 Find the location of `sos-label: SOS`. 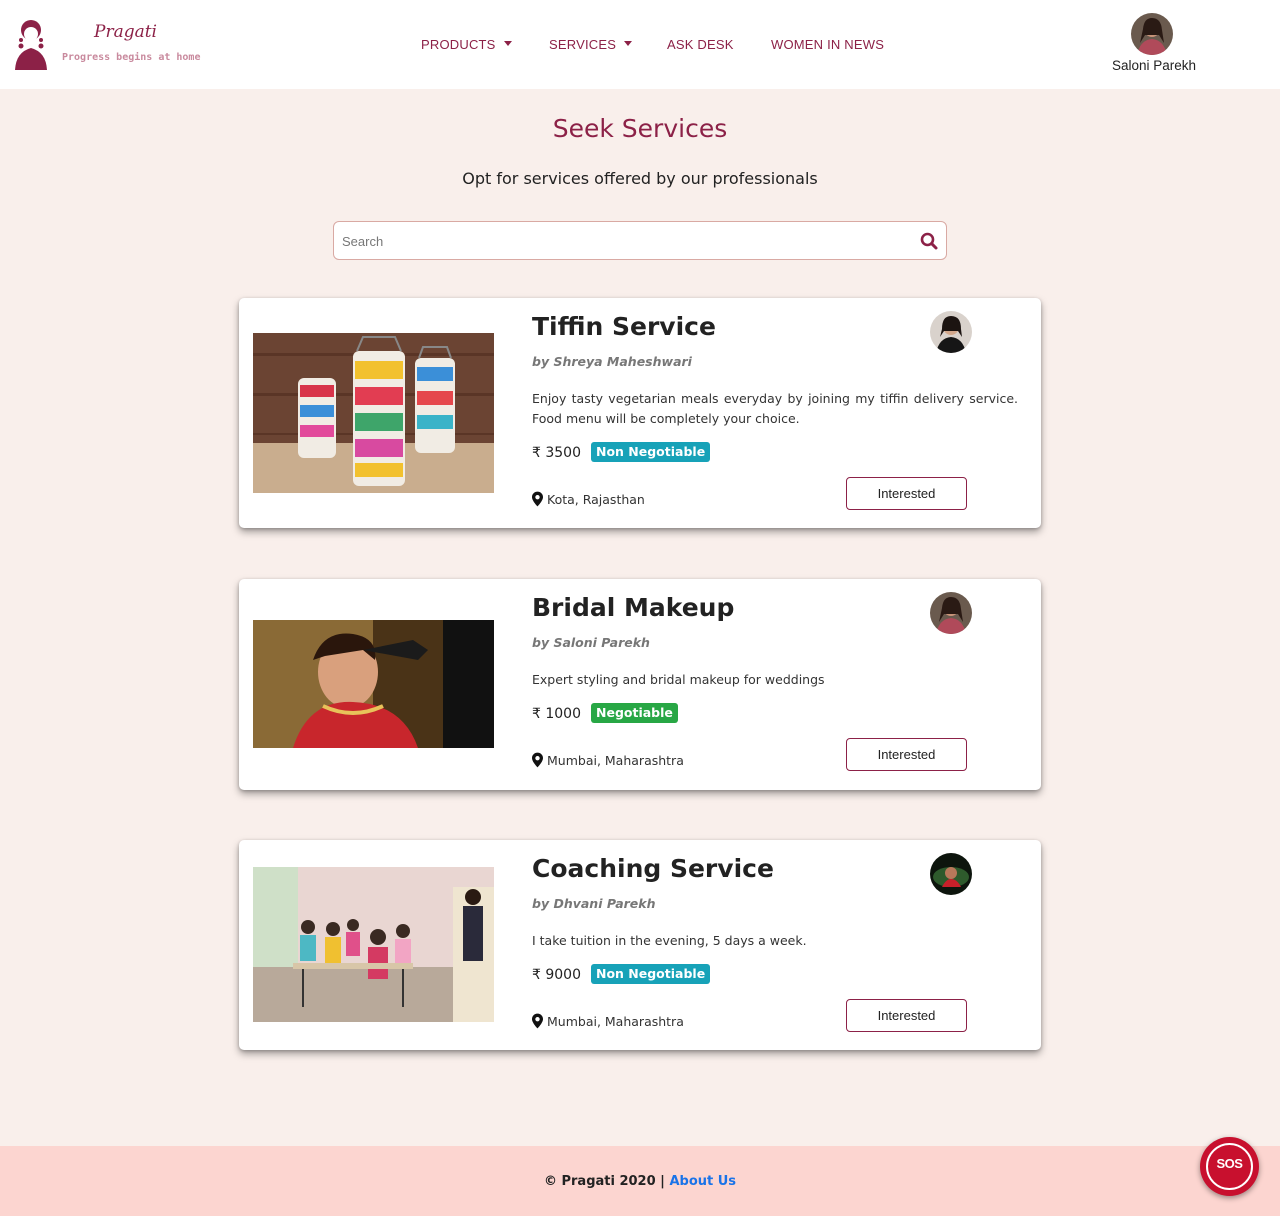

sos-label: SOS is located at coordinates (1229, 1163).